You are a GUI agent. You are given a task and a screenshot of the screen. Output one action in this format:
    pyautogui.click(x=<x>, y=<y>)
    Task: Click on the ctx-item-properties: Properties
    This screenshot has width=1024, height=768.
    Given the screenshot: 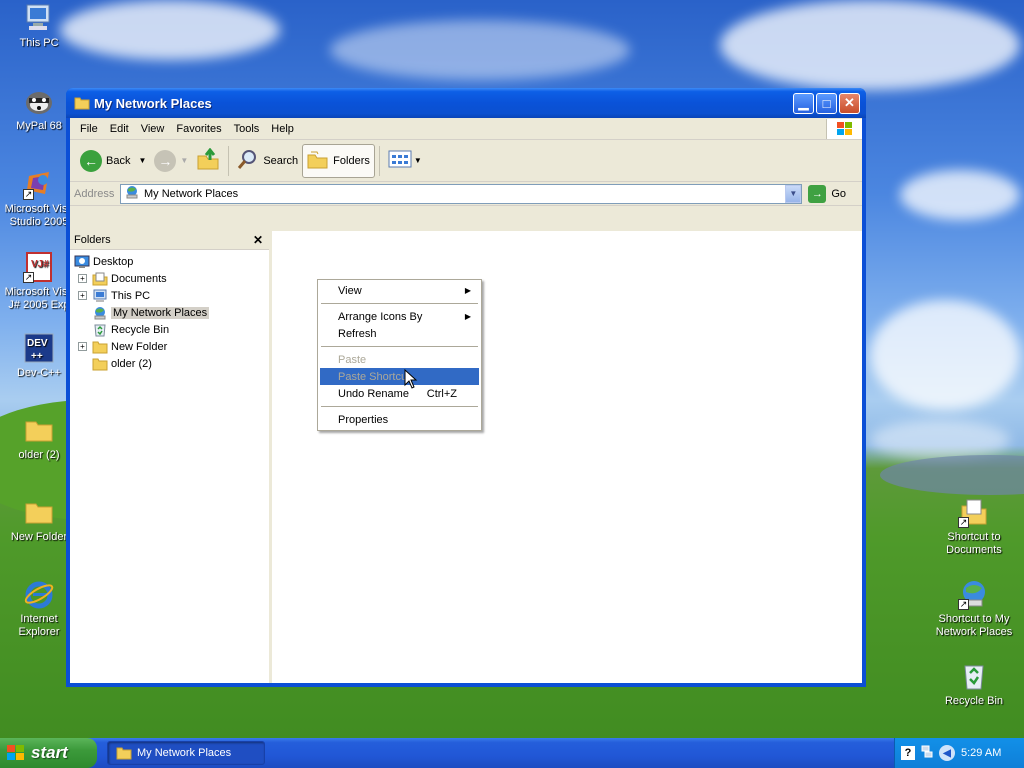 What is the action you would take?
    pyautogui.click(x=399, y=419)
    